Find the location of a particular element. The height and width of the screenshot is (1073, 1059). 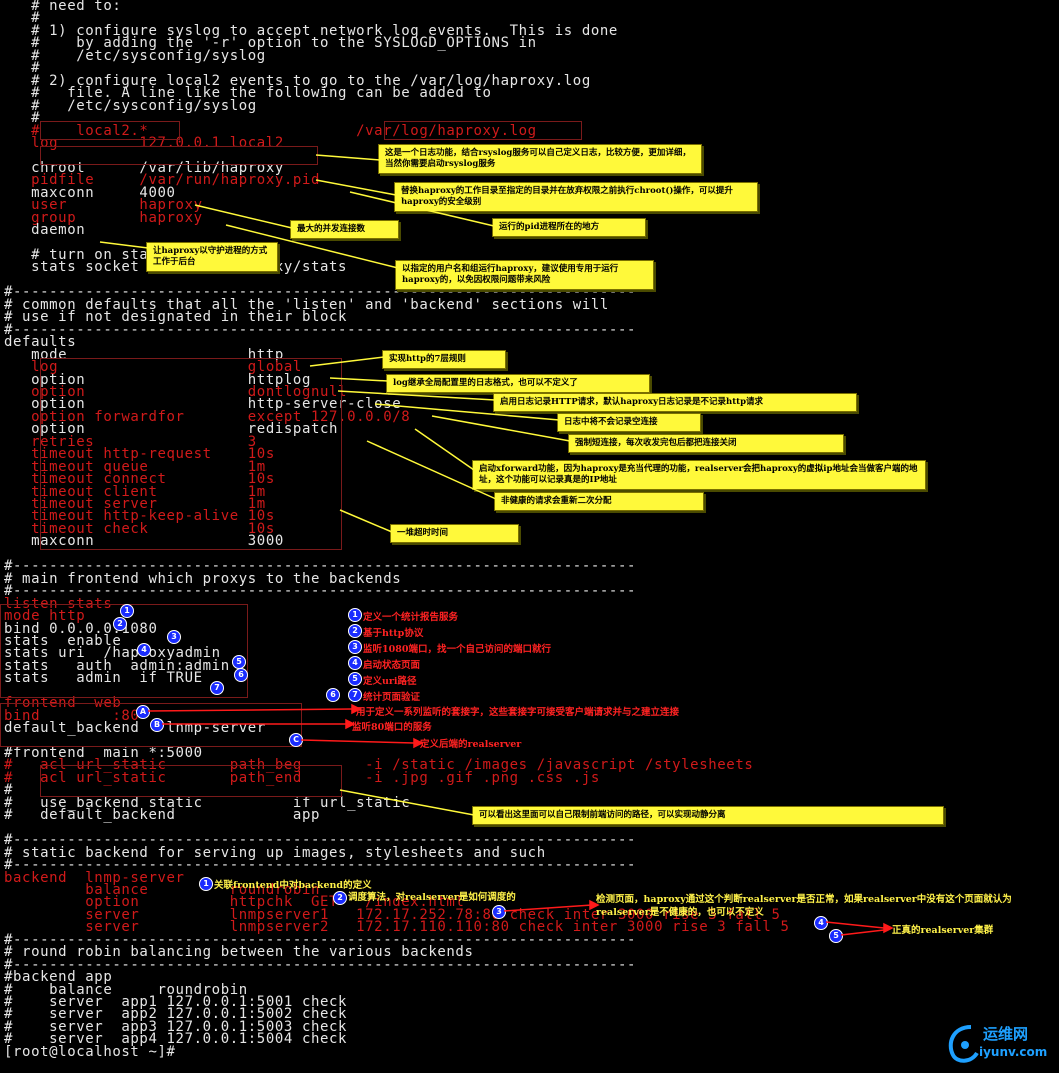

note-maxconn: 最大的并发连接数 is located at coordinates (344, 229).